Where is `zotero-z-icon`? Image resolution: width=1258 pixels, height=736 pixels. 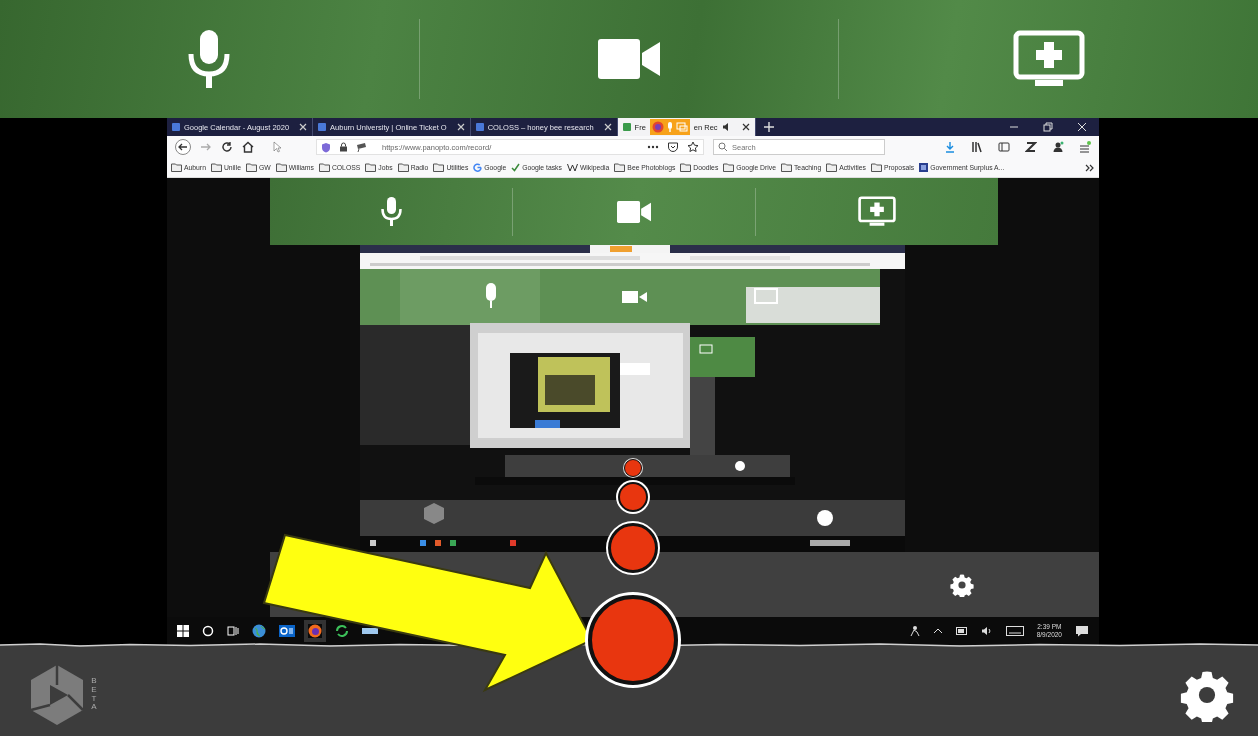 zotero-z-icon is located at coordinates (1031, 147).